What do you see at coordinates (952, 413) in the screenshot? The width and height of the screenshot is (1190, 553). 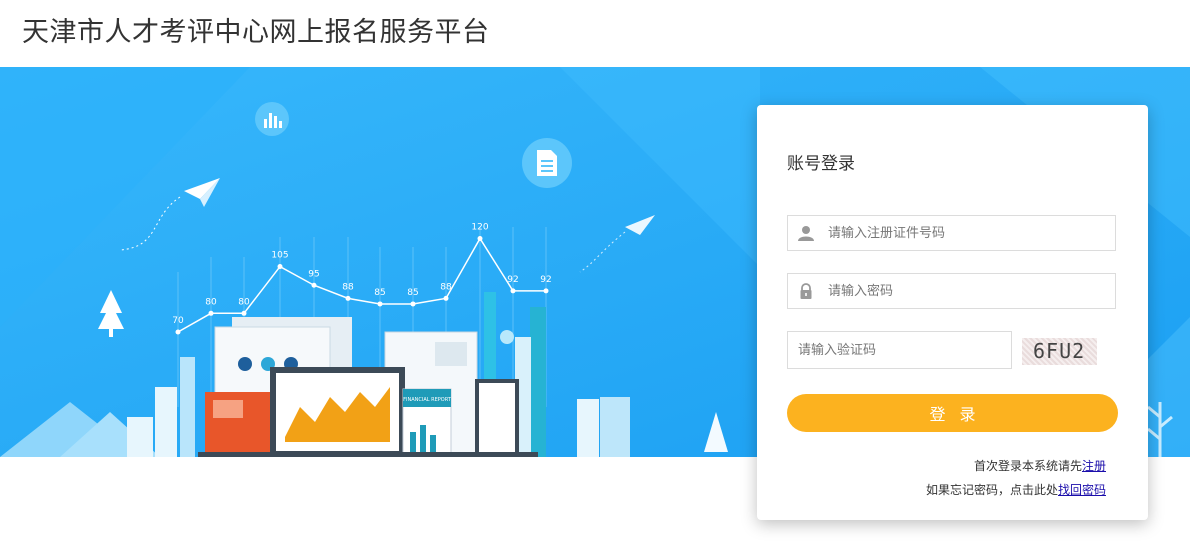 I see `login-button: 登录` at bounding box center [952, 413].